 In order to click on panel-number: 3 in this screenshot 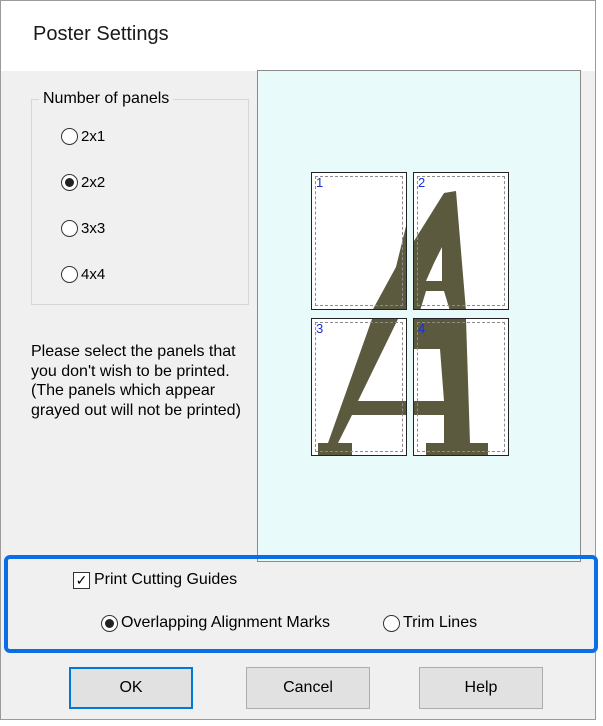, I will do `click(320, 328)`.